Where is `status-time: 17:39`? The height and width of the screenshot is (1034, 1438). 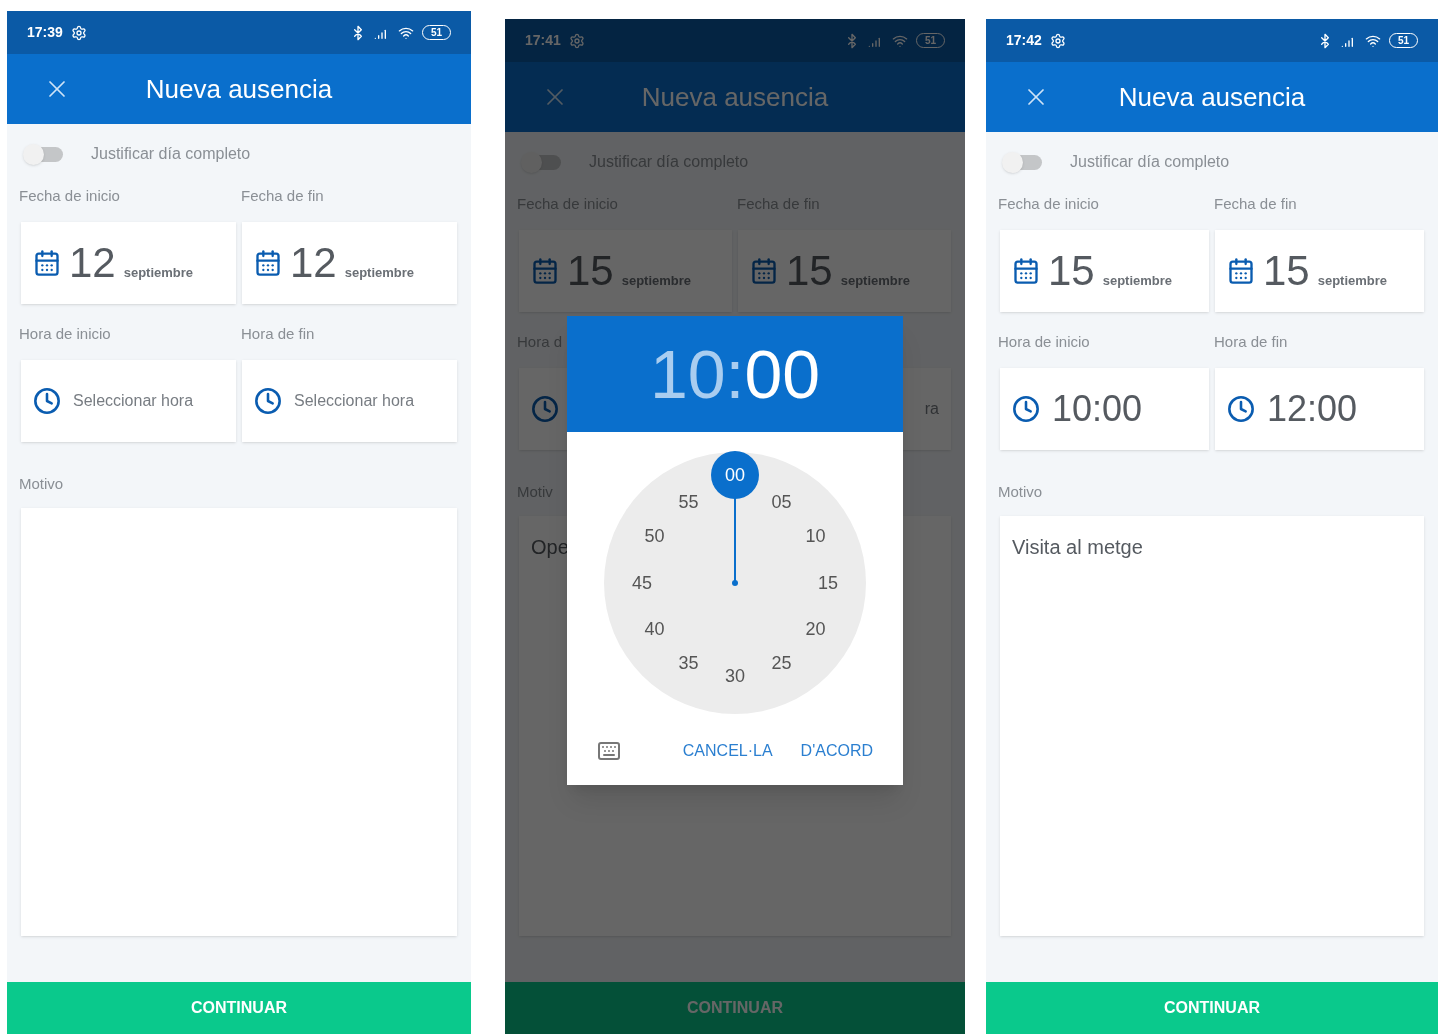
status-time: 17:39 is located at coordinates (45, 32).